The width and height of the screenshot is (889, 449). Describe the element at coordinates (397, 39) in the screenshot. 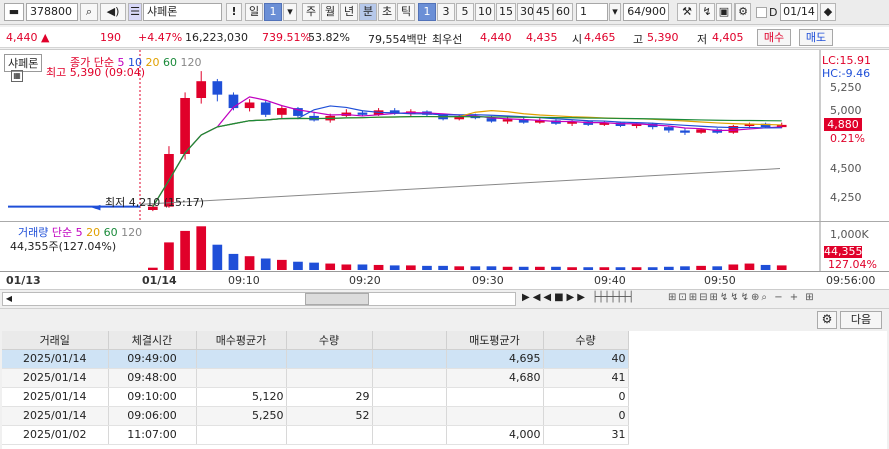

I see `trade-amount: 79,554백만` at that location.